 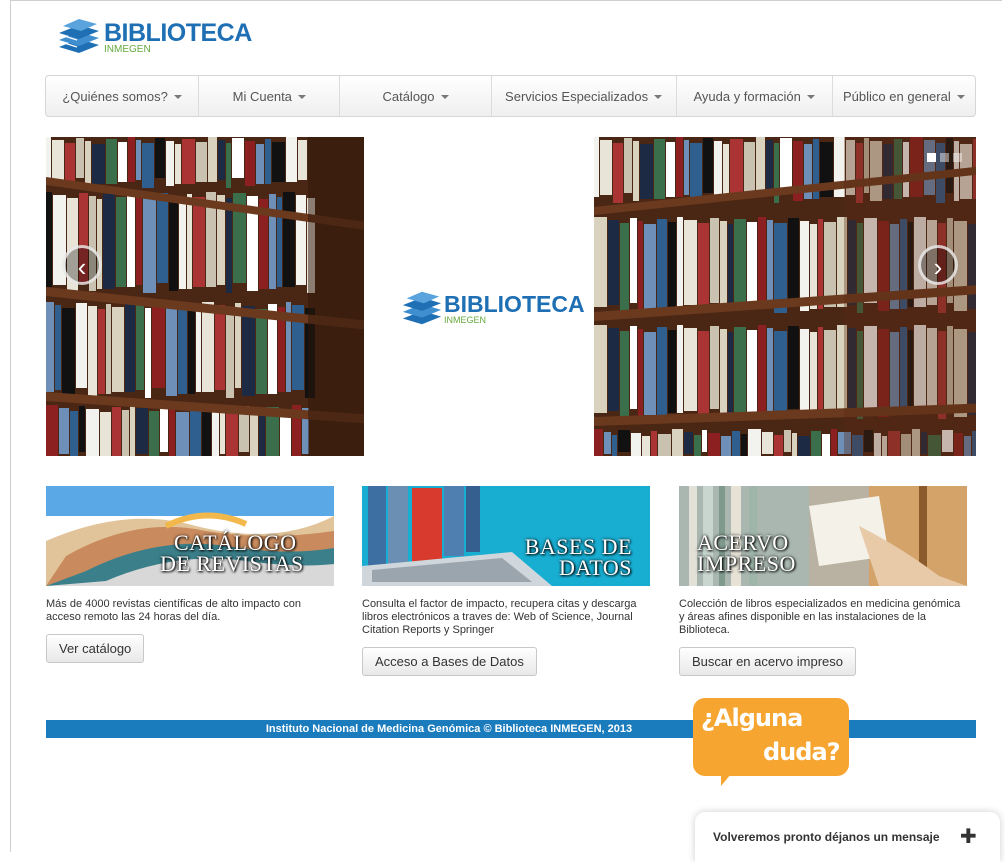 I want to click on nav-item-quienes-somos: ¿Quiénes somos?, so click(x=123, y=96).